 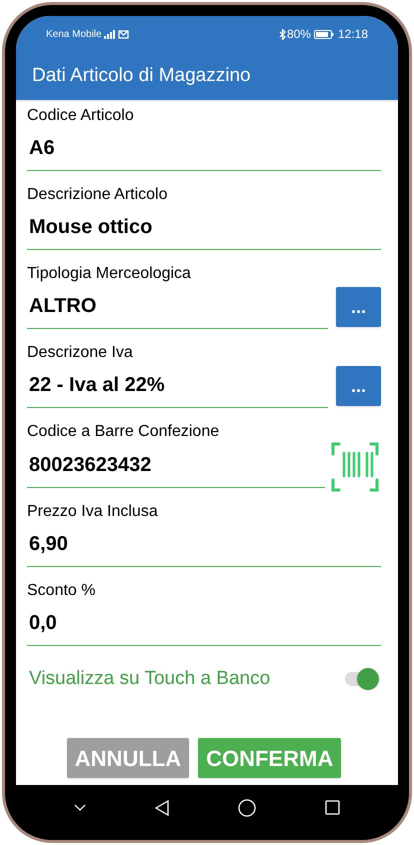 I want to click on signal-icon, so click(x=110, y=34).